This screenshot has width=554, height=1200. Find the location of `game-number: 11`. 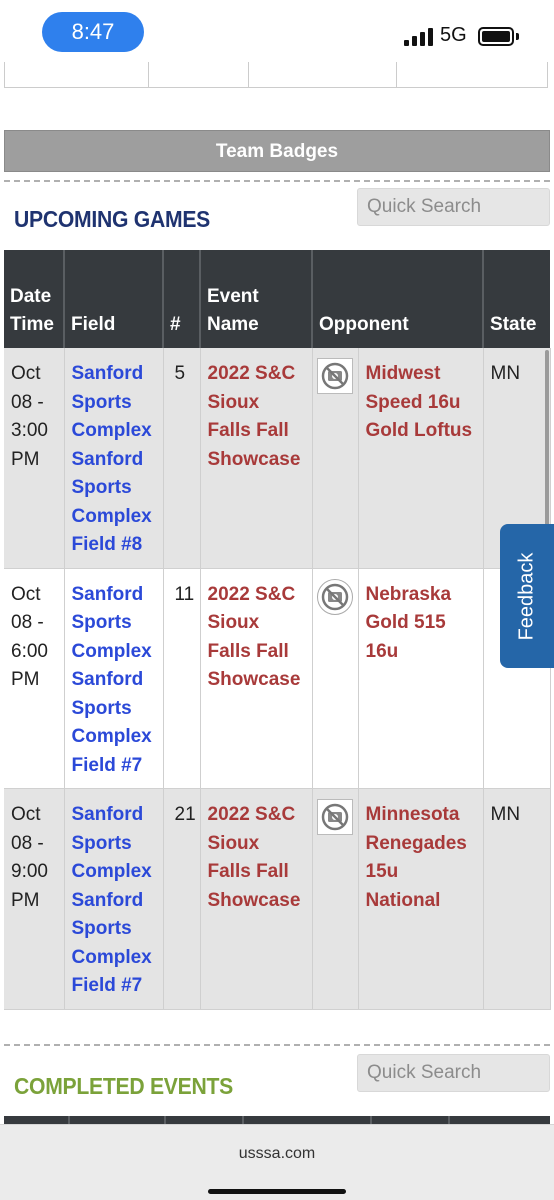

game-number: 11 is located at coordinates (182, 678).